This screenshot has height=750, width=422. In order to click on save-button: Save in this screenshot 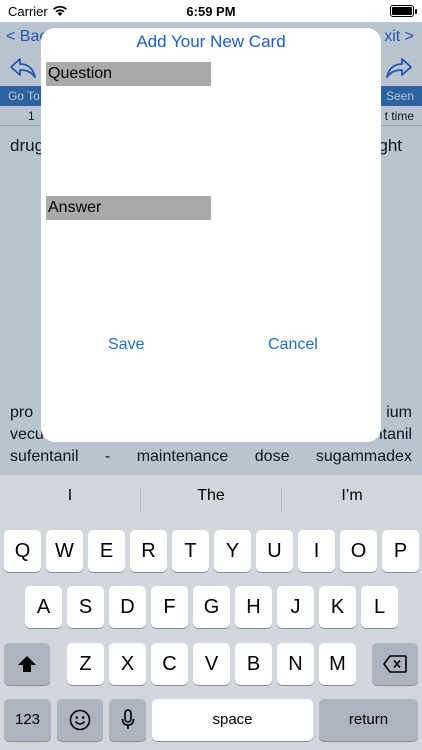, I will do `click(126, 345)`.